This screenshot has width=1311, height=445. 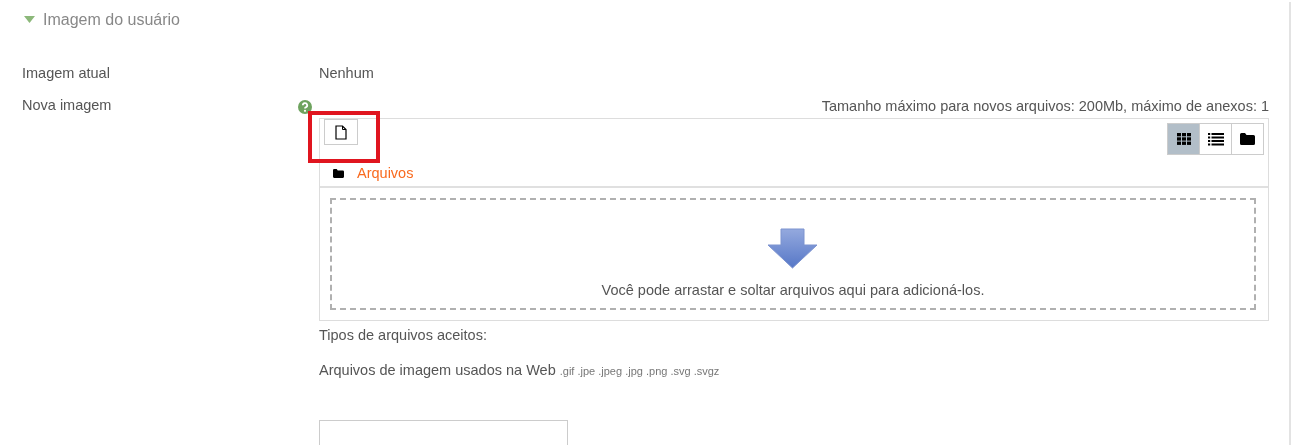 What do you see at coordinates (403, 335) in the screenshot?
I see `accepted-types-title: Tipos de arquivos aceitos:` at bounding box center [403, 335].